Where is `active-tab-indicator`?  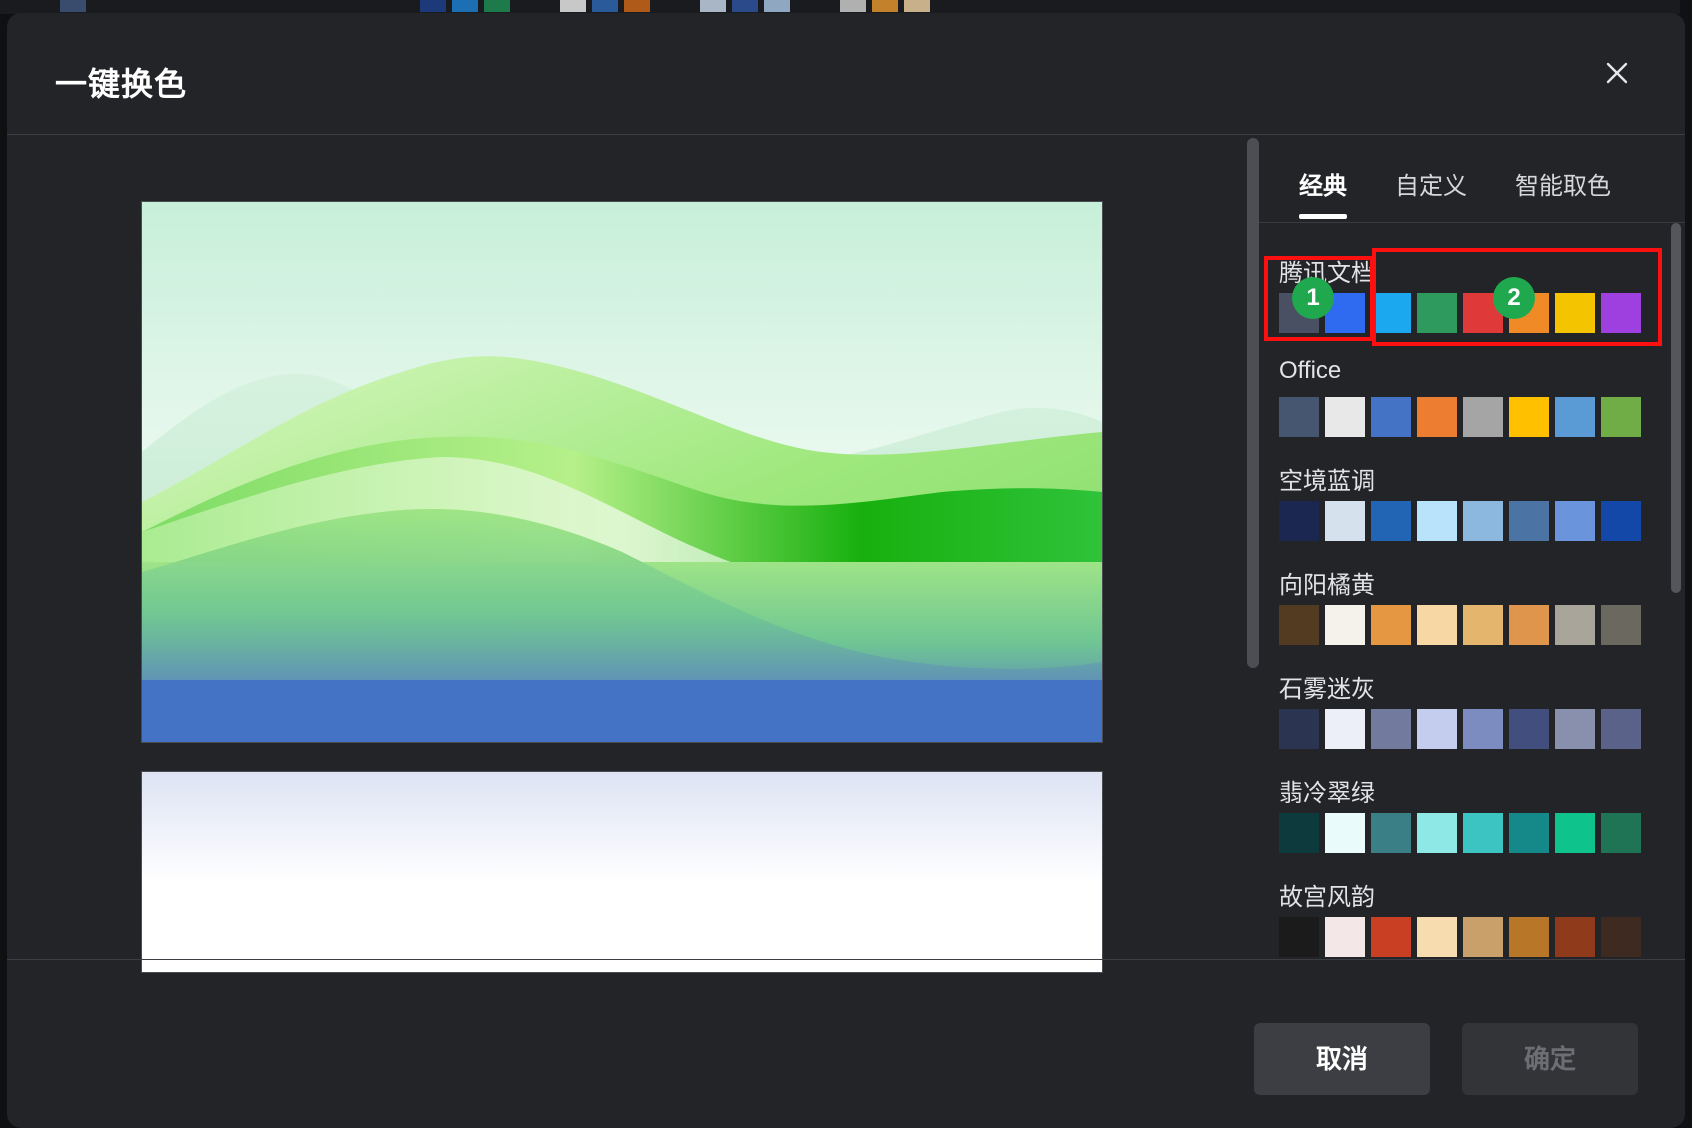 active-tab-indicator is located at coordinates (1323, 216).